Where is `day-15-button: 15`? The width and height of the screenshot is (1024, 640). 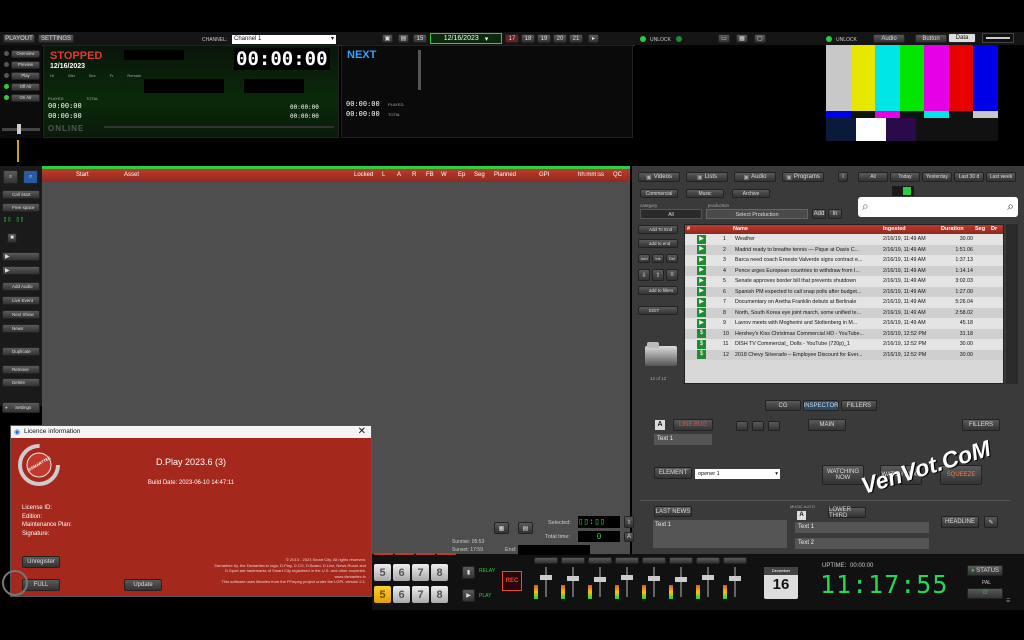
day-15-button: 15 is located at coordinates (420, 38).